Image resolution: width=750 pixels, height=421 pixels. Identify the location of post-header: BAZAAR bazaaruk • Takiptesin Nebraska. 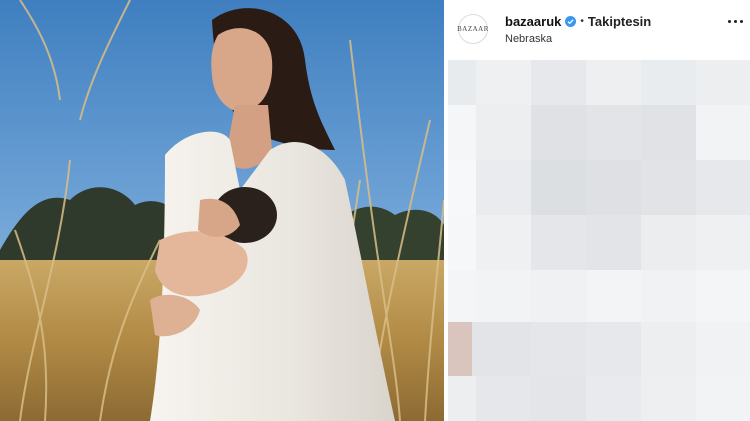
(597, 29).